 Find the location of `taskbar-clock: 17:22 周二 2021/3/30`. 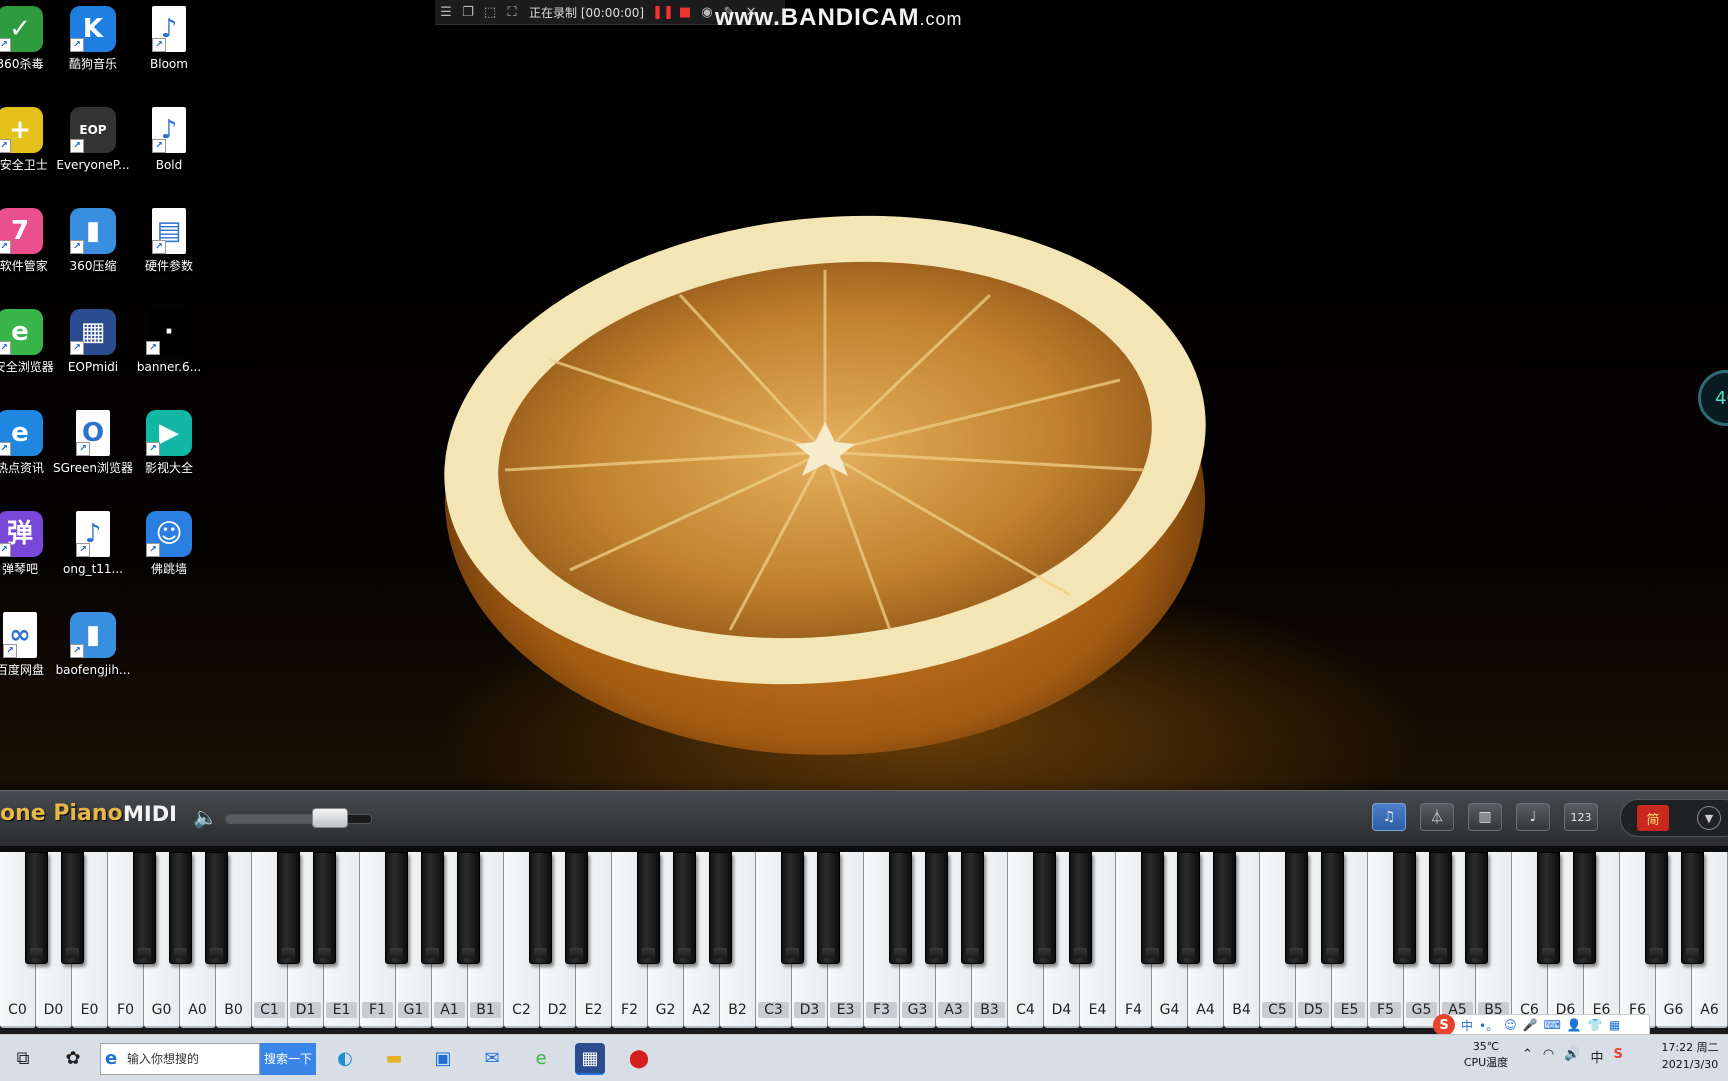

taskbar-clock: 17:22 周二 2021/3/30 is located at coordinates (1690, 1056).